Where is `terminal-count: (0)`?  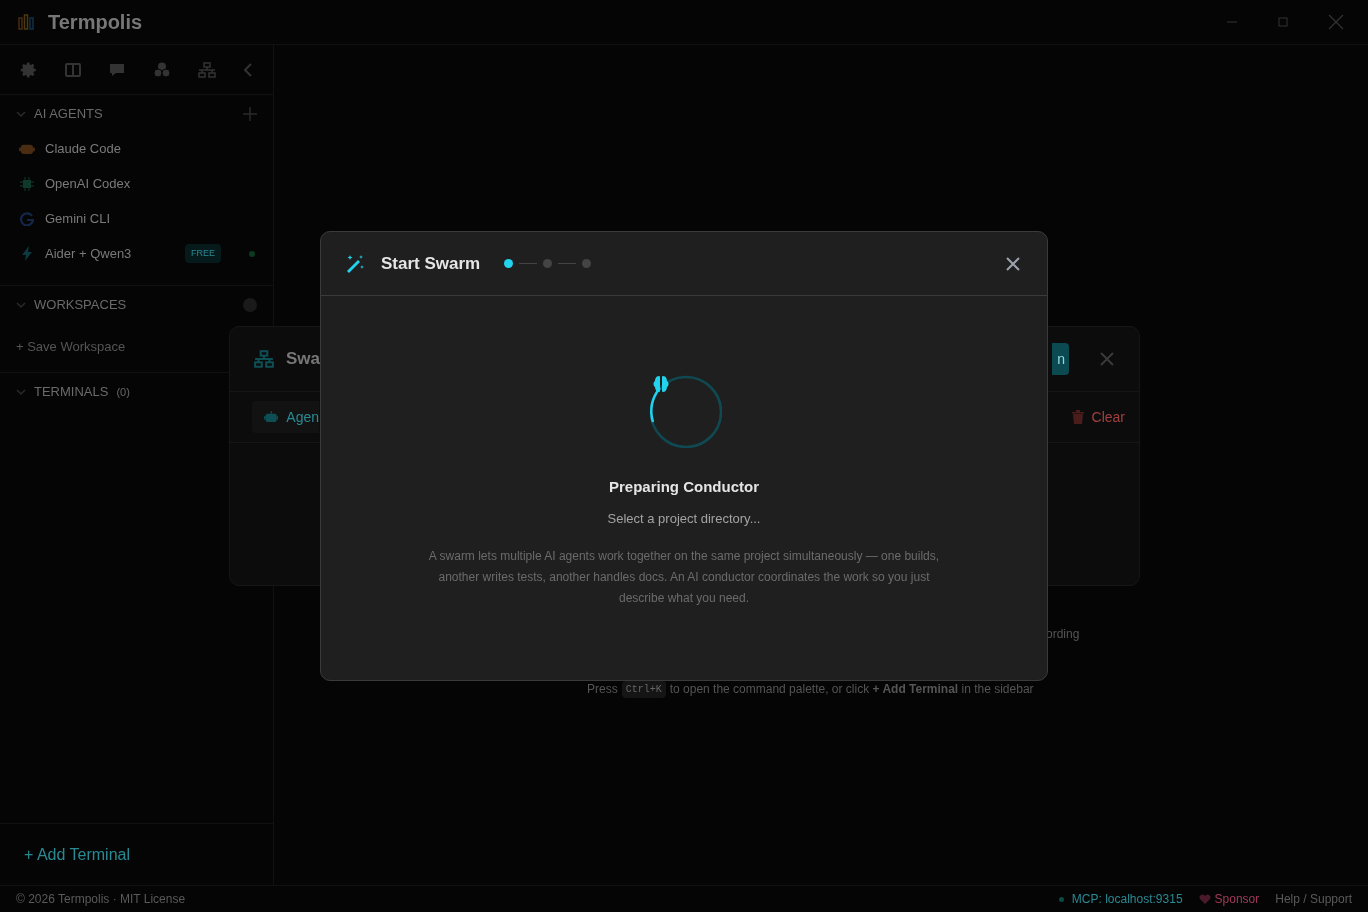
terminal-count: (0) is located at coordinates (123, 392).